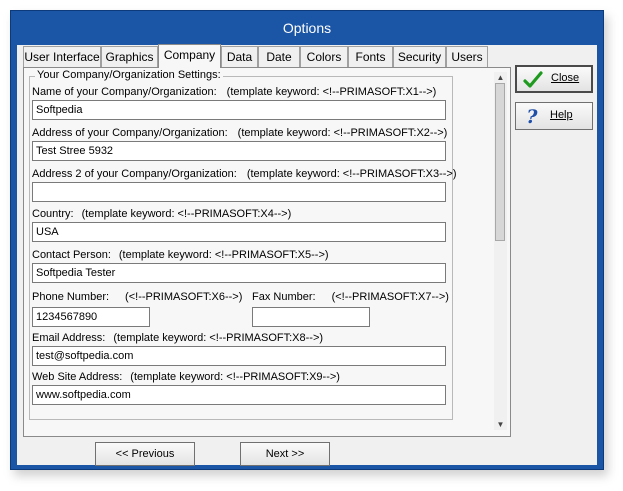  I want to click on help-button-label: Help, so click(561, 115).